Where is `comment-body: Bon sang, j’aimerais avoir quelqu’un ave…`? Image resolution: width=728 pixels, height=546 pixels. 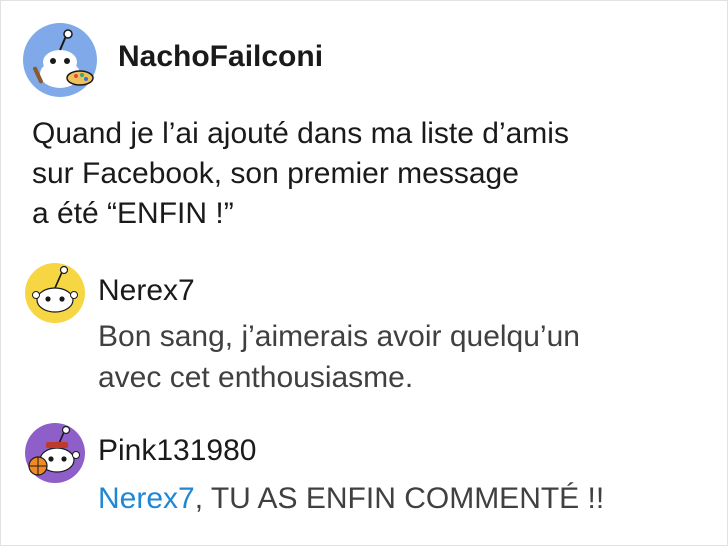 comment-body: Bon sang, j’aimerais avoir quelqu’un ave… is located at coordinates (339, 357).